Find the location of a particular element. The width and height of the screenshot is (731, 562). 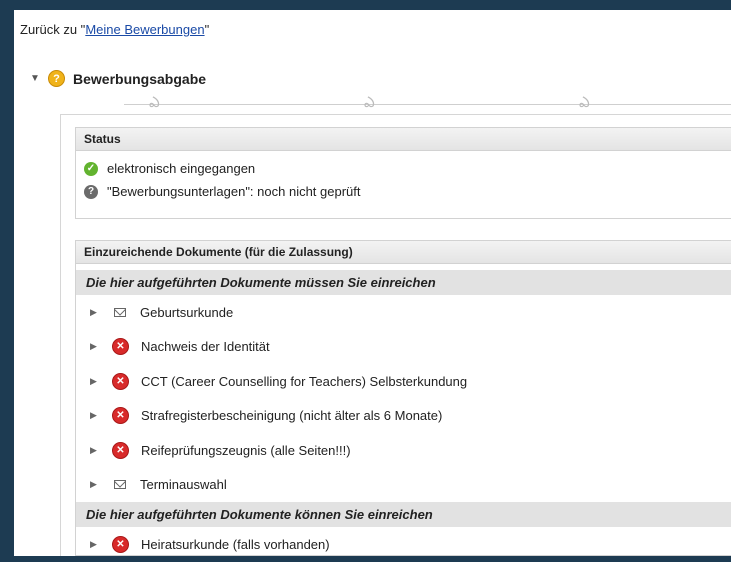

status-panel-header: Status is located at coordinates (403, 139).